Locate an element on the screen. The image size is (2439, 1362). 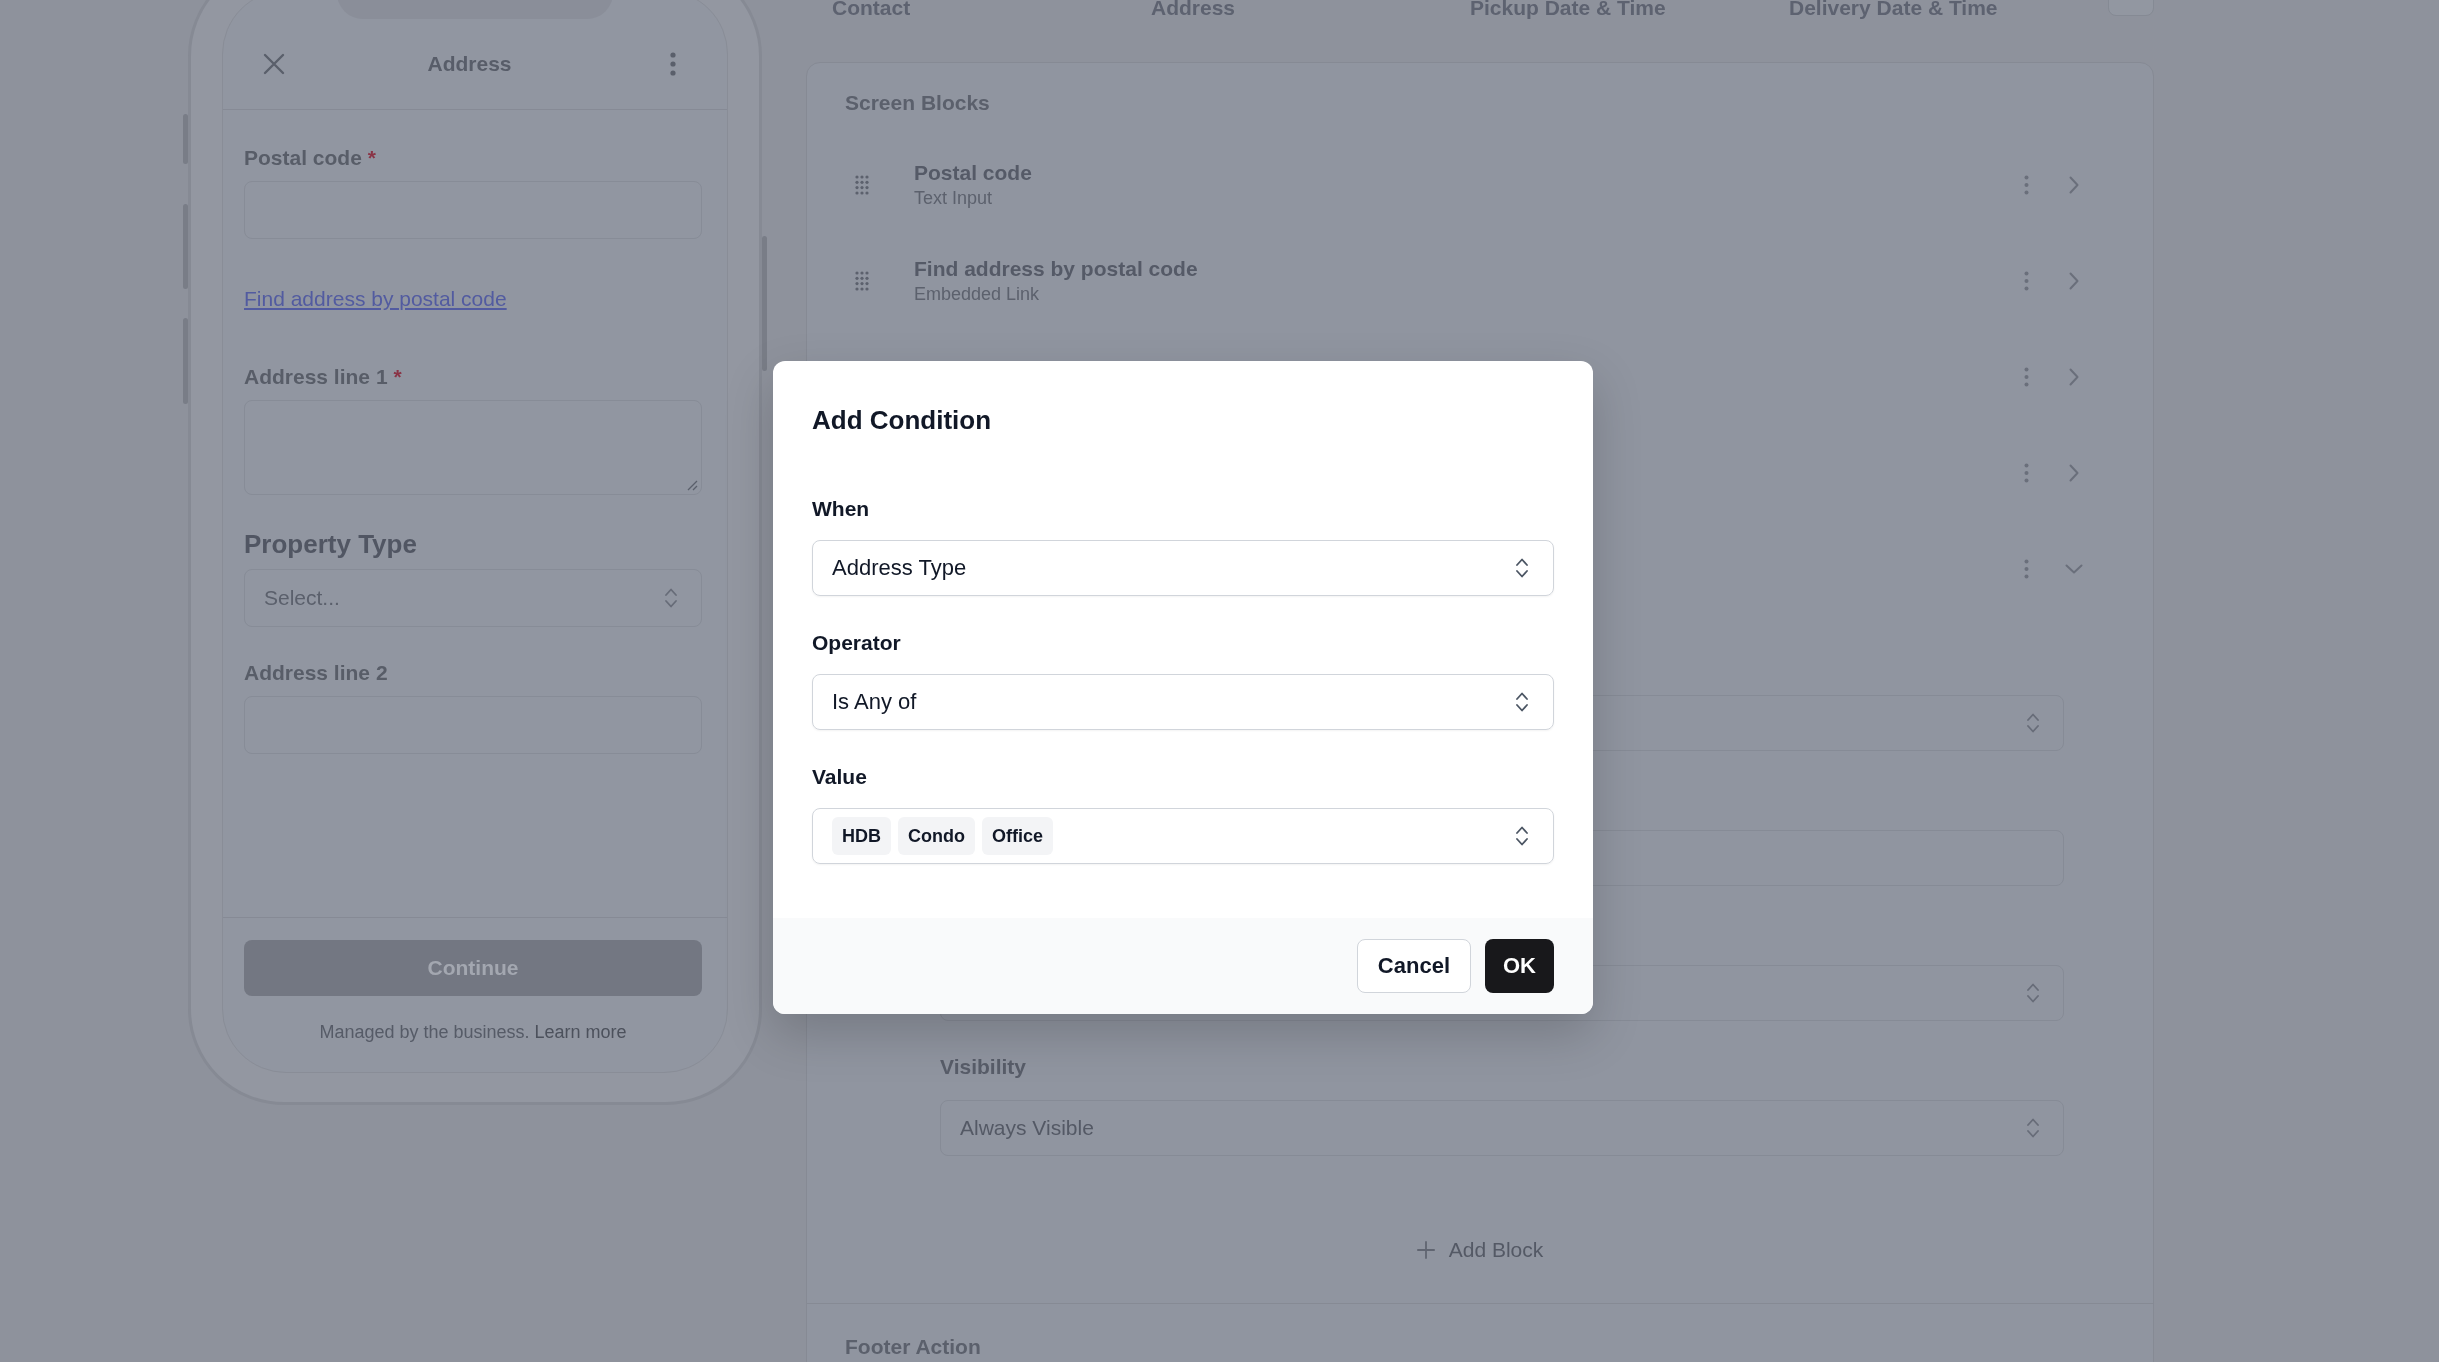
value-tag: Office is located at coordinates (1017, 836).